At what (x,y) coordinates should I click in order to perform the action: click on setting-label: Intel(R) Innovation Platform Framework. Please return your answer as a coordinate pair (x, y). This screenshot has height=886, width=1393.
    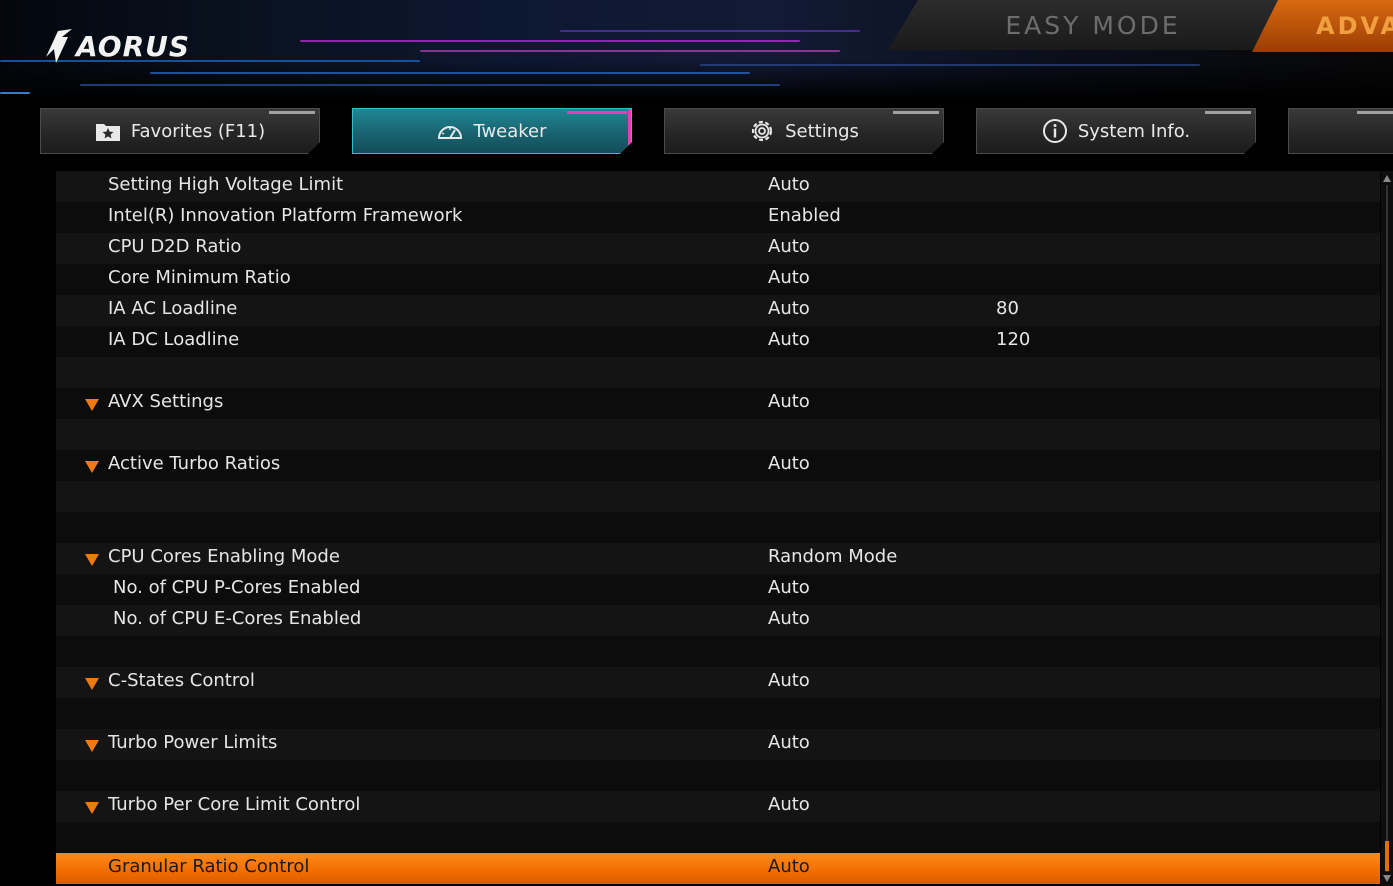
    Looking at the image, I should click on (285, 215).